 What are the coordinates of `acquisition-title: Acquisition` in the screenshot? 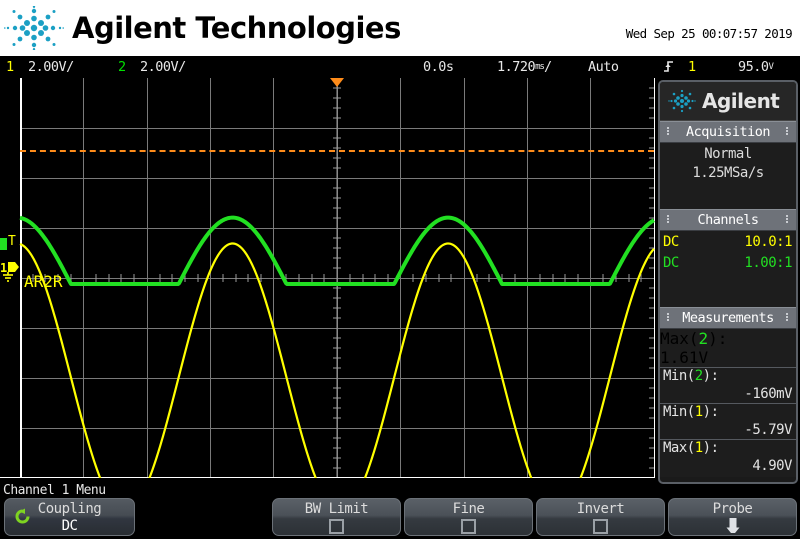 It's located at (728, 132).